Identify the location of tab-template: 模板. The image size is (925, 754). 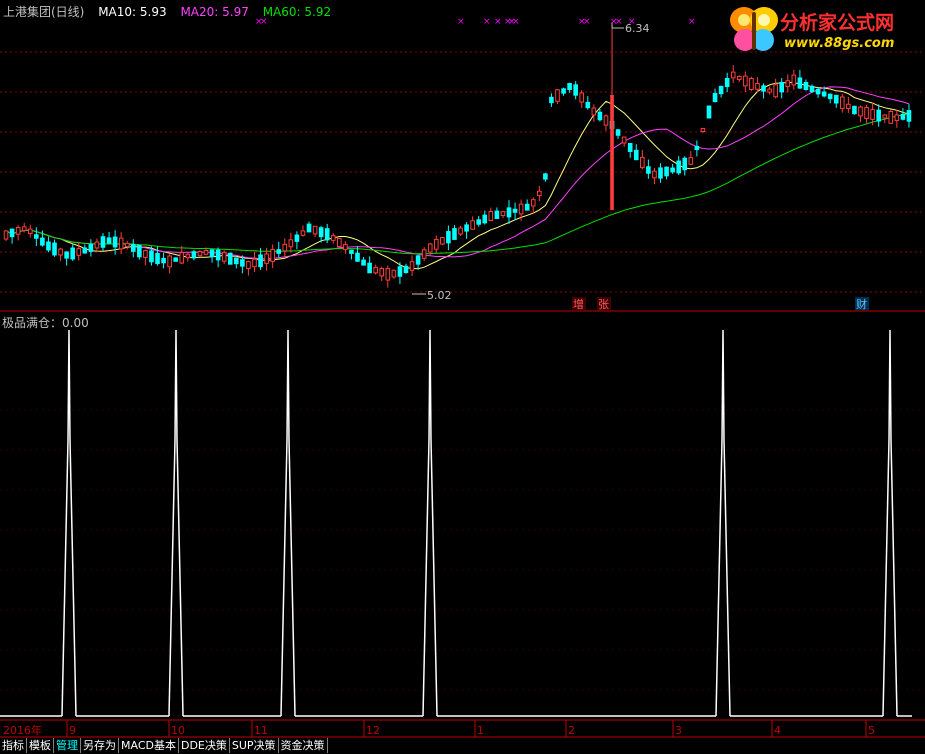
(40, 745).